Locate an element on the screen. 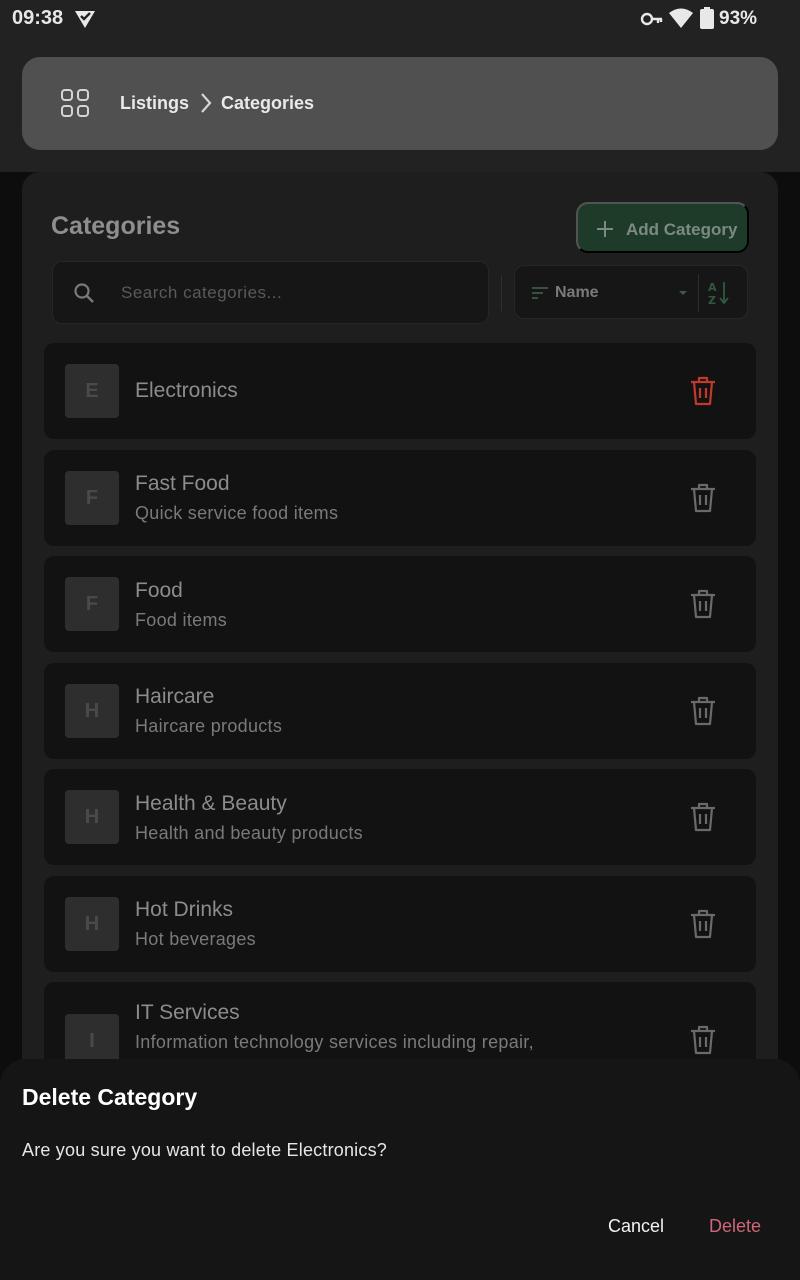  category-name: Hot Drinks is located at coordinates (184, 909).